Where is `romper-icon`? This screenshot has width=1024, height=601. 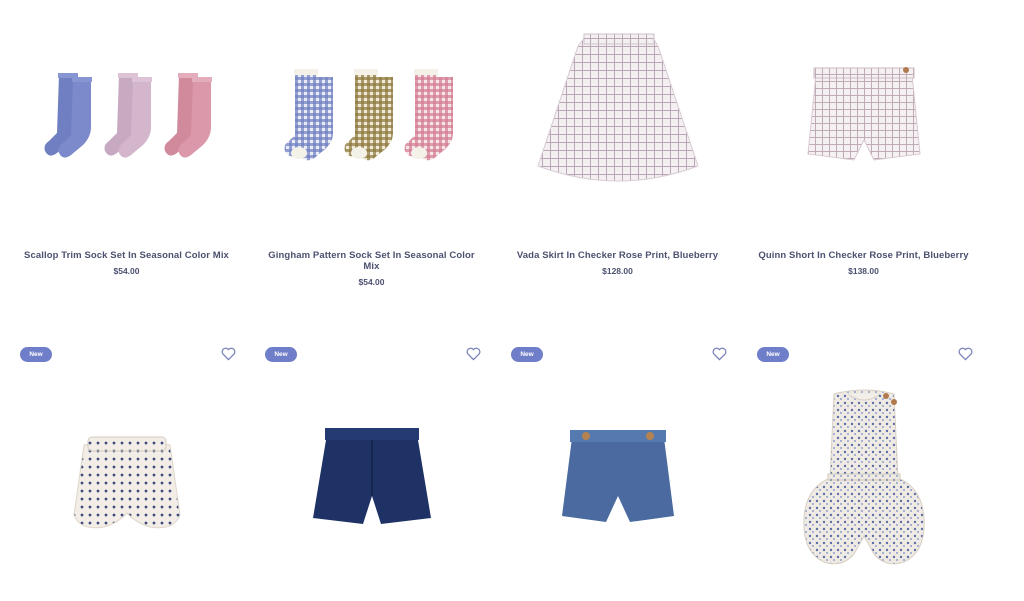 romper-icon is located at coordinates (863, 476).